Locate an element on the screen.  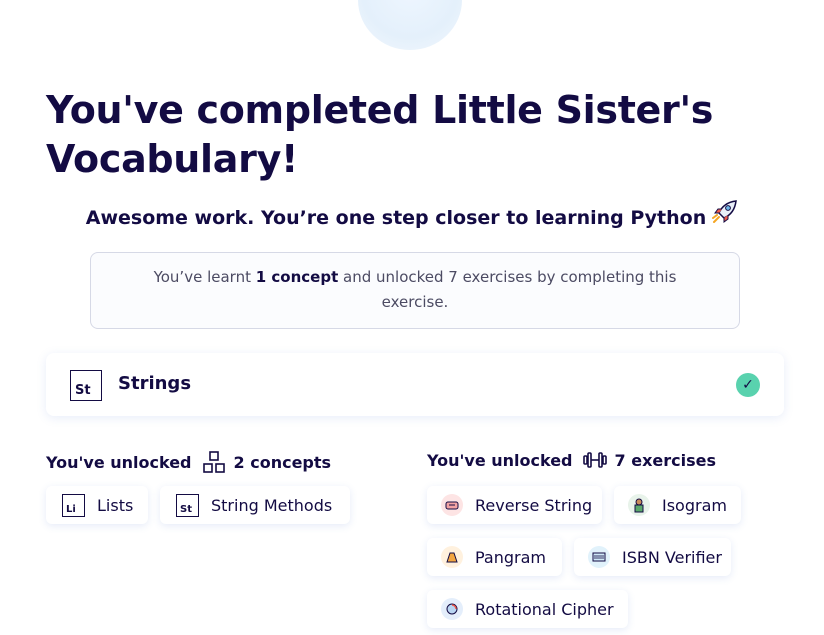
hero-backdrop is located at coordinates (410, 25).